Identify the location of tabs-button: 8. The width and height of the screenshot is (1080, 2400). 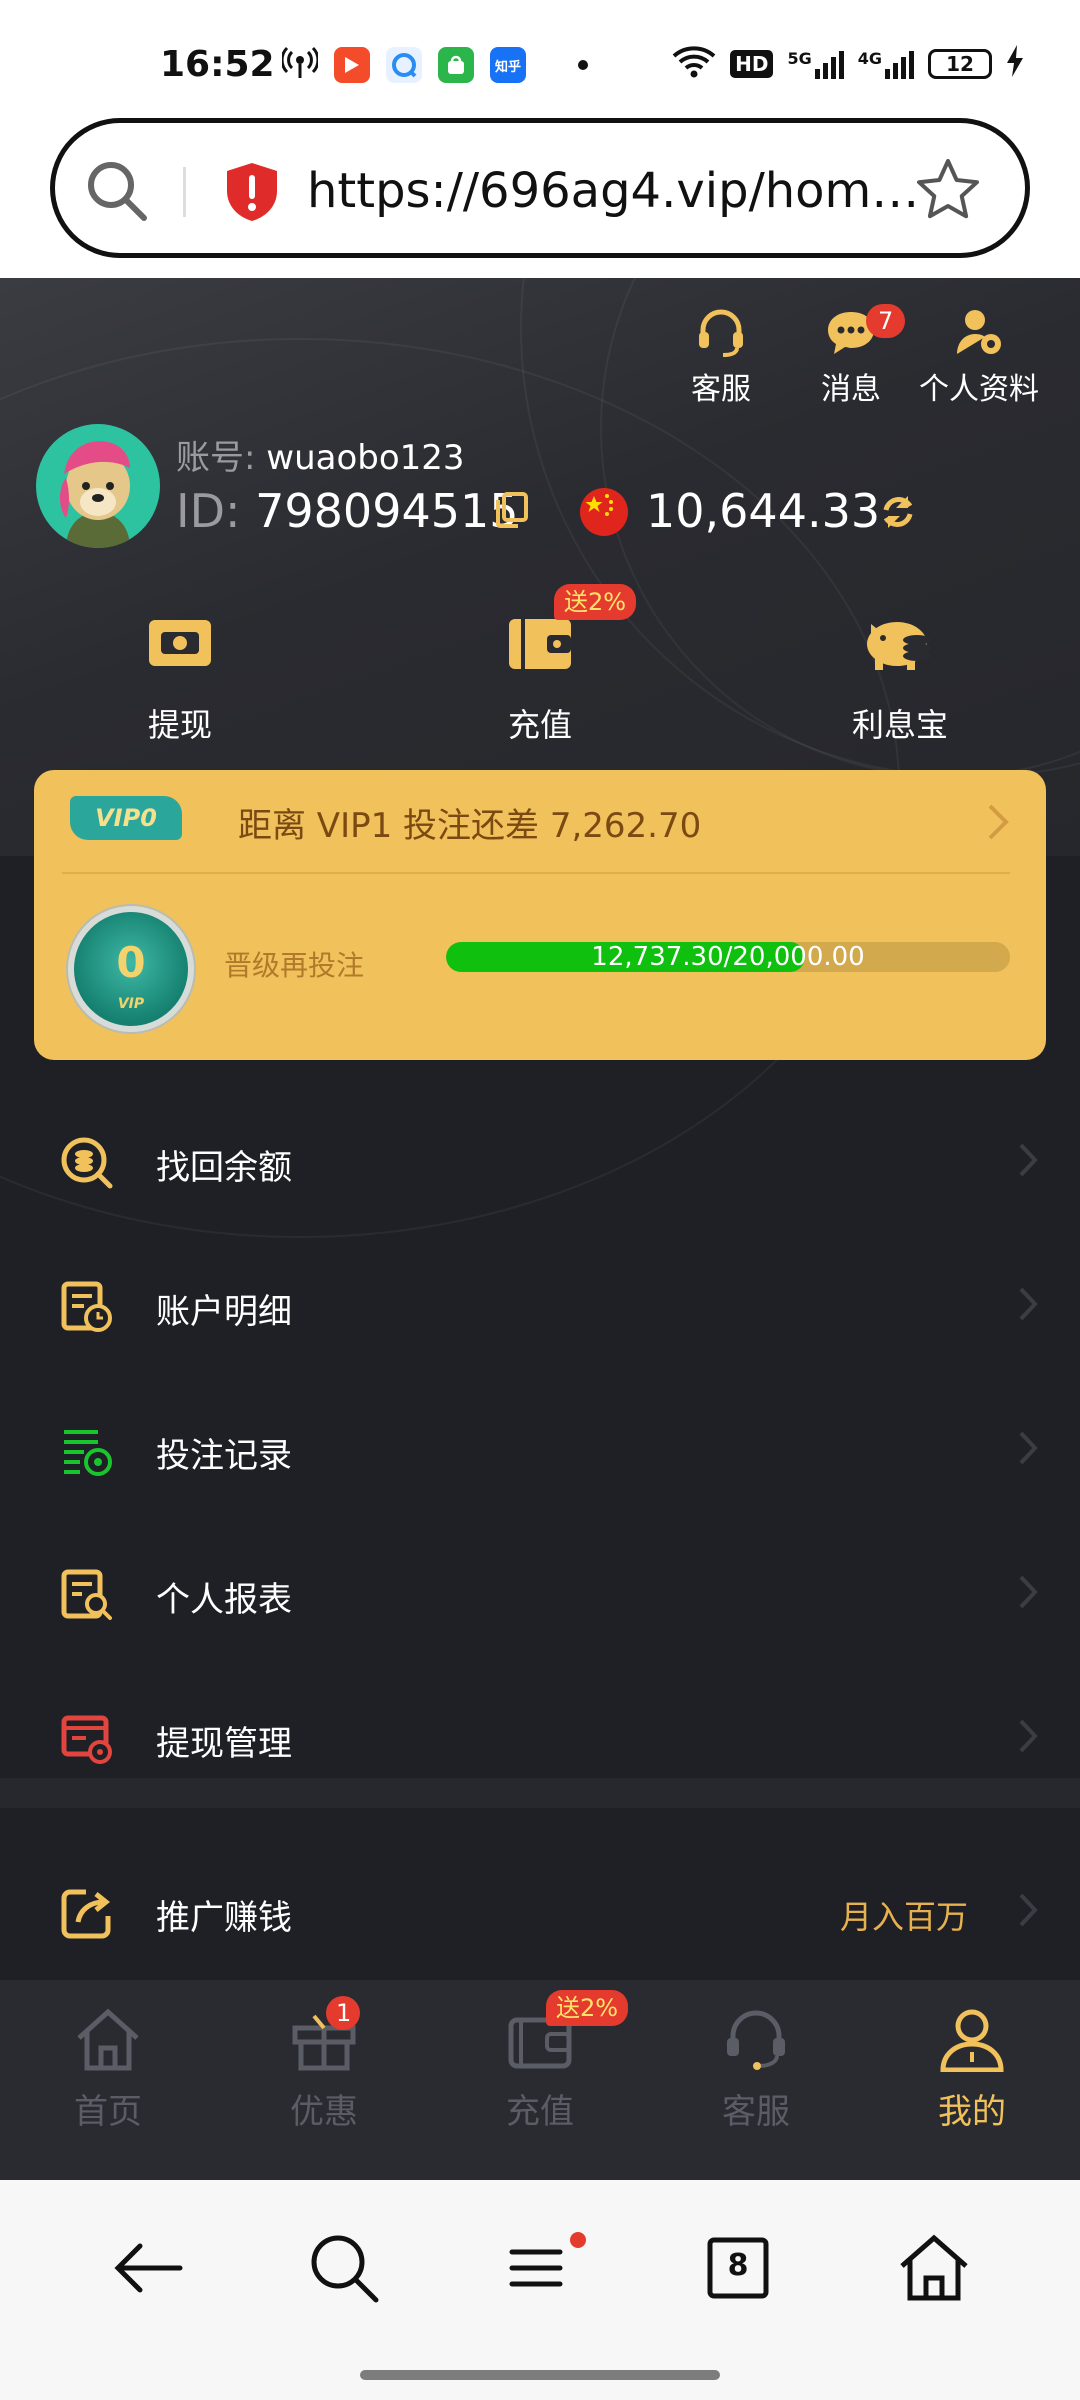
(738, 2270).